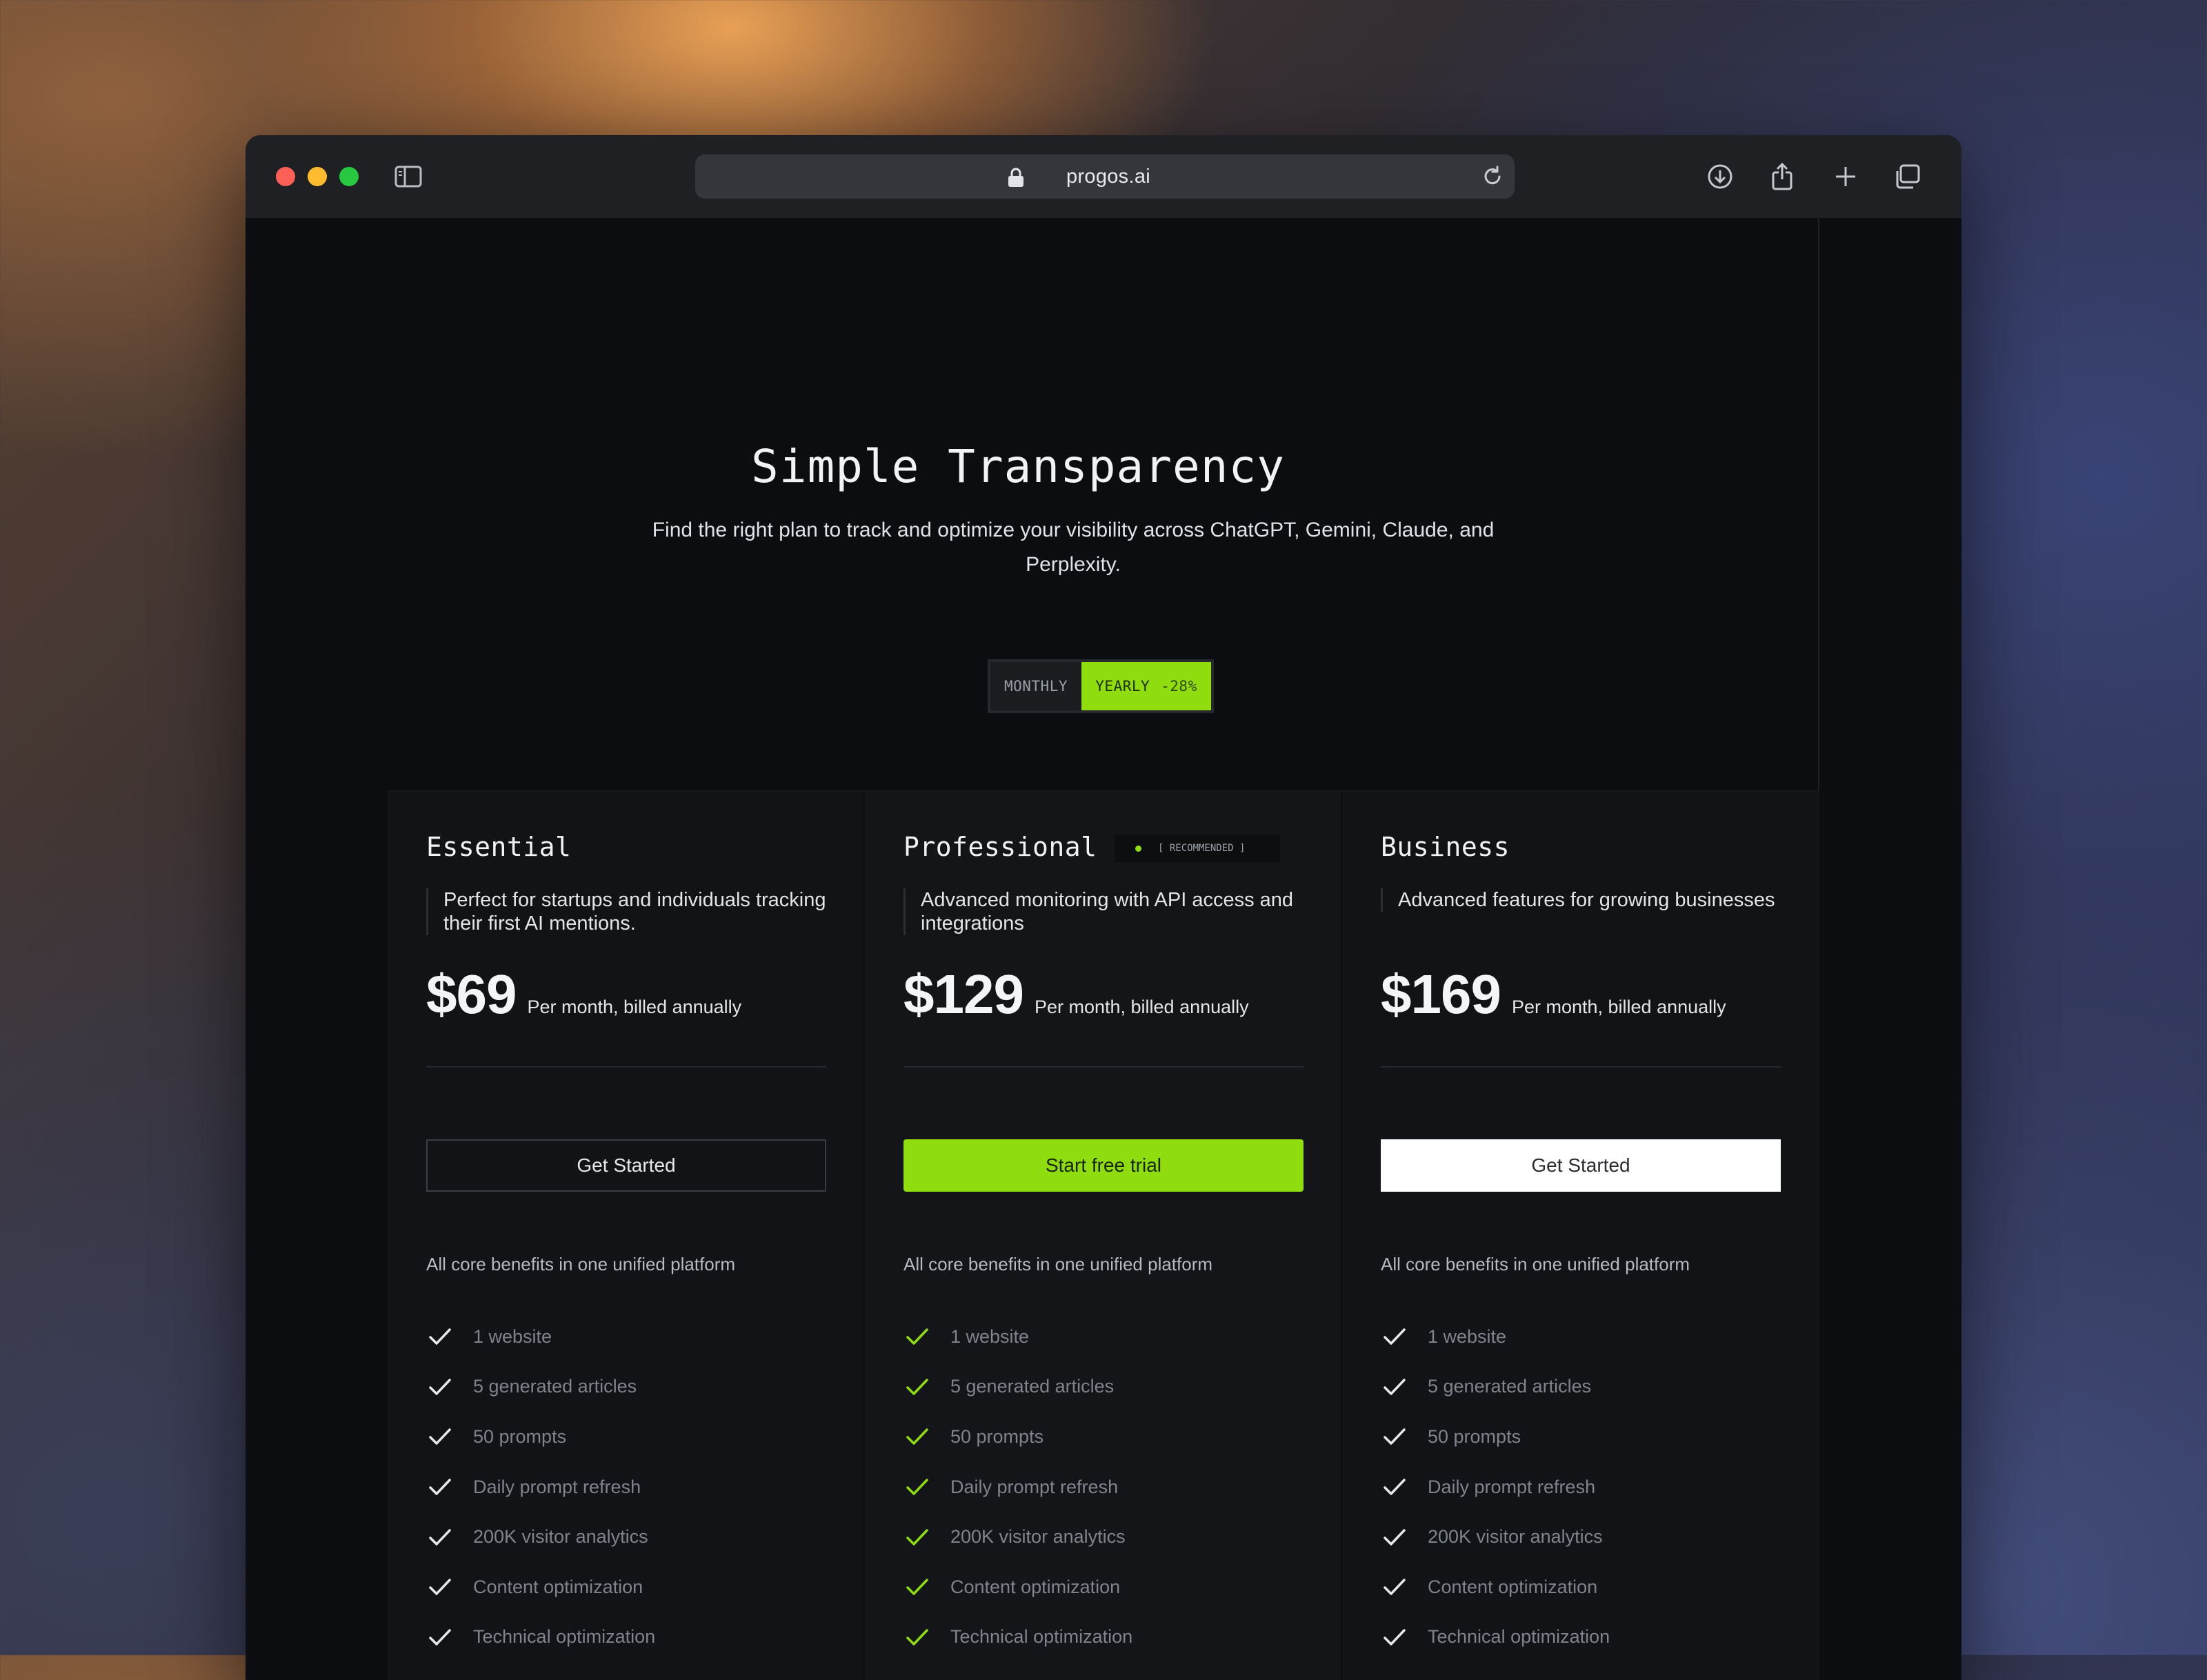  I want to click on browser-toolbar: progos.ai, so click(1103, 177).